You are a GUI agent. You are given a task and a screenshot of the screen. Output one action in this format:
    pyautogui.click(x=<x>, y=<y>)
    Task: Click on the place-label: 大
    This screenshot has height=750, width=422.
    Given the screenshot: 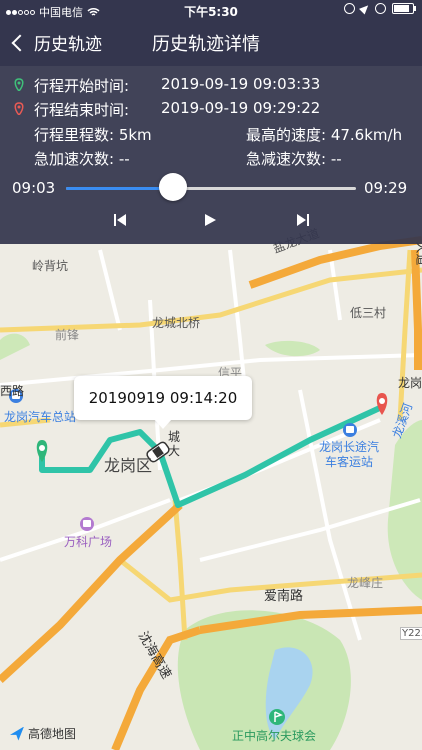 What is the action you would take?
    pyautogui.click(x=174, y=451)
    